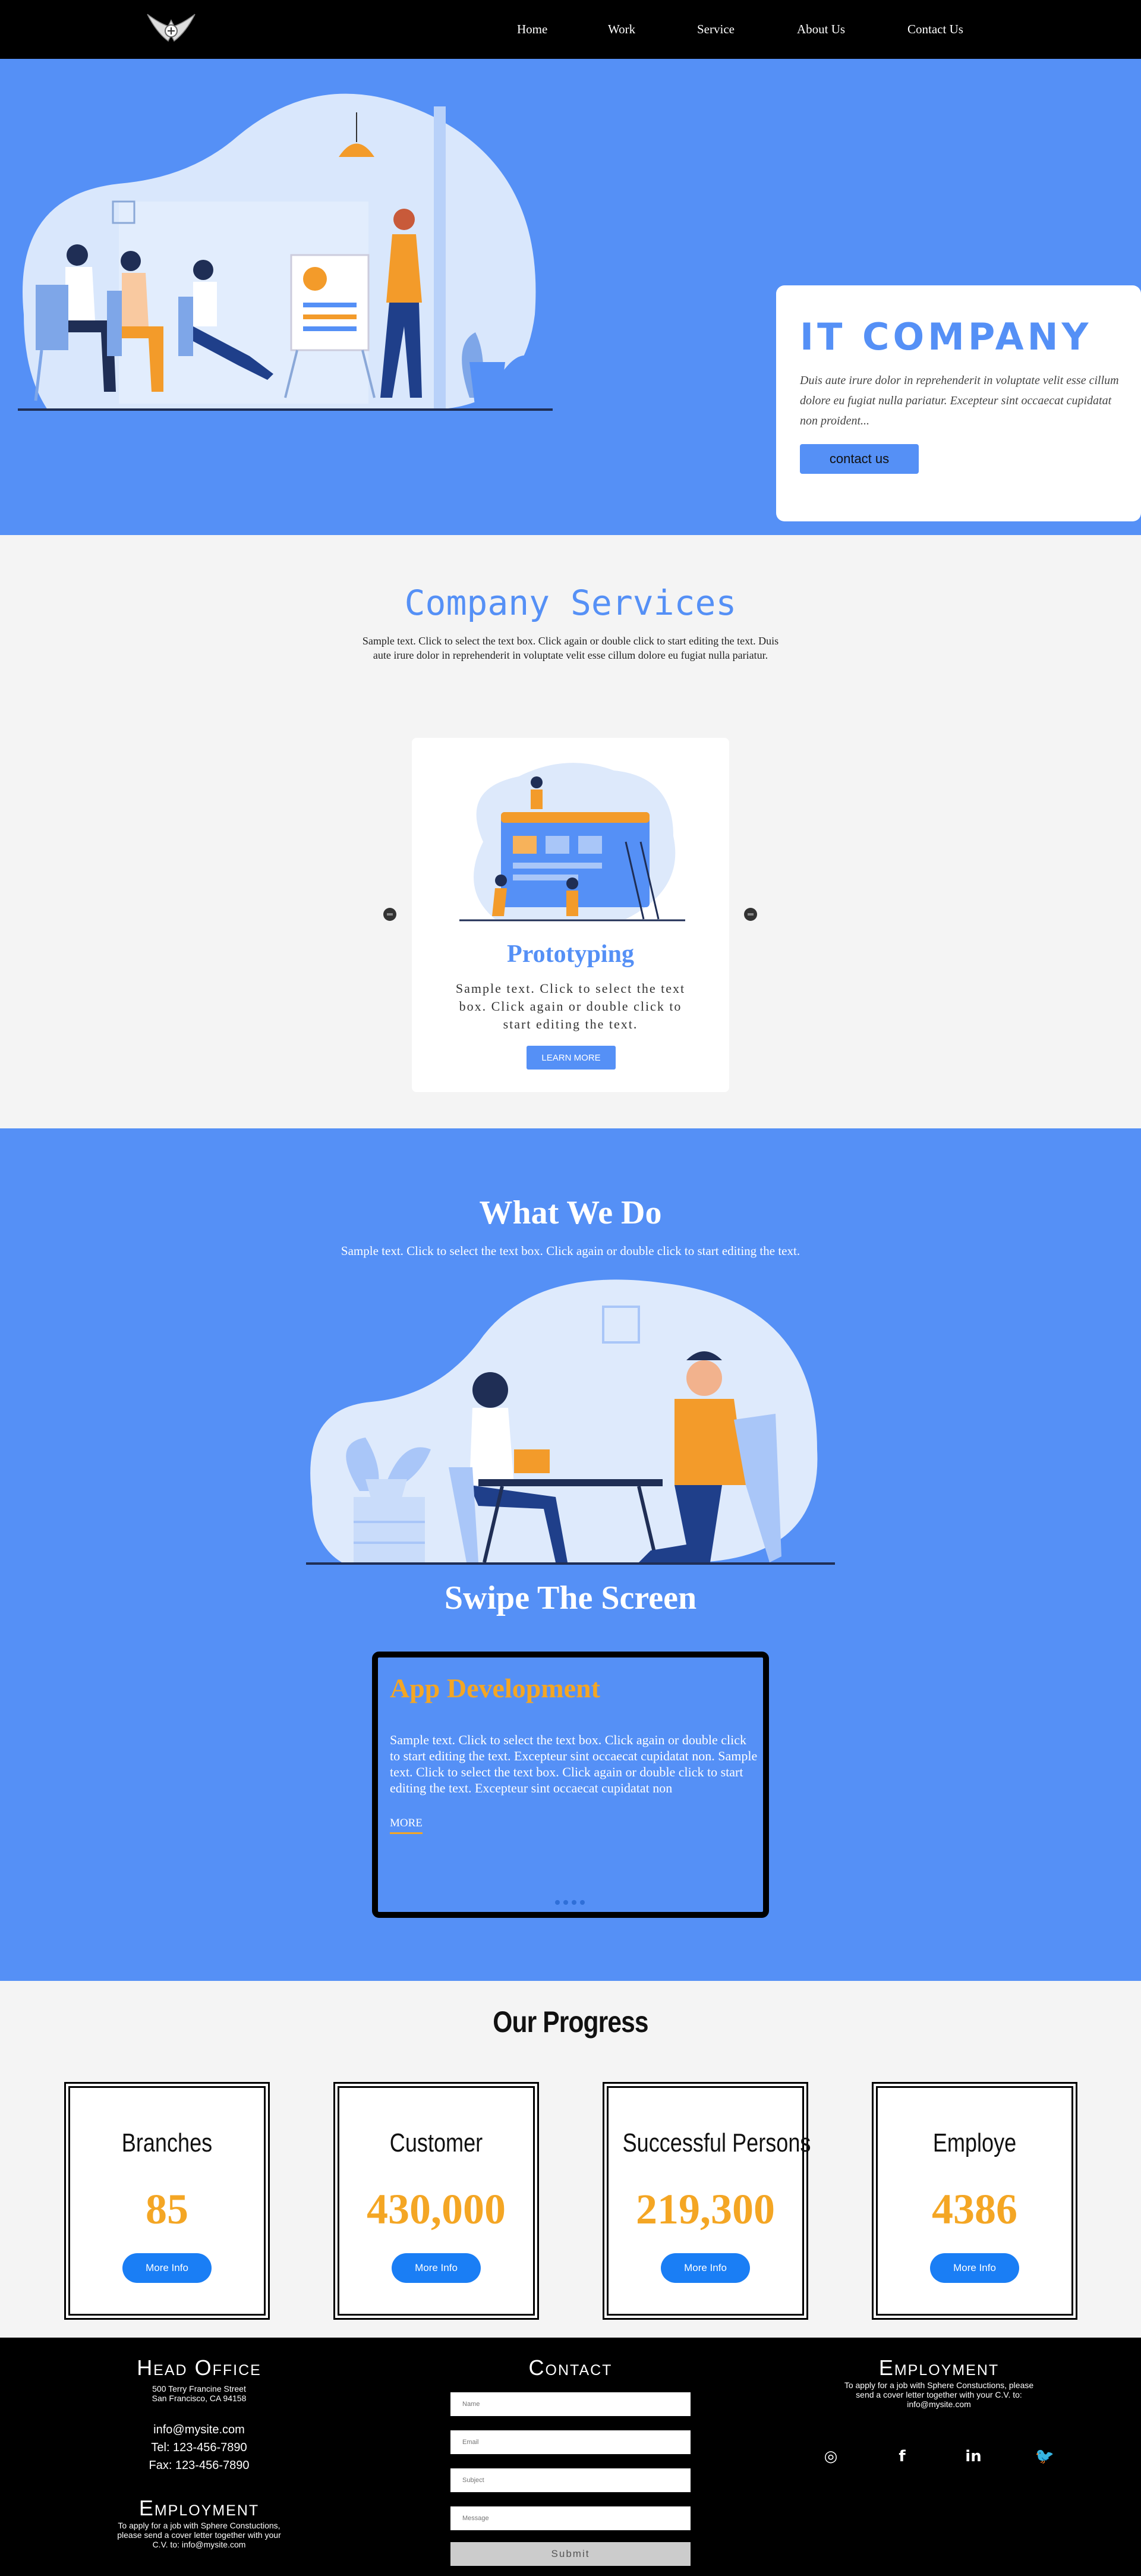 This screenshot has height=2576, width=1141. Describe the element at coordinates (406, 1825) in the screenshot. I see `more-link: MORE` at that location.